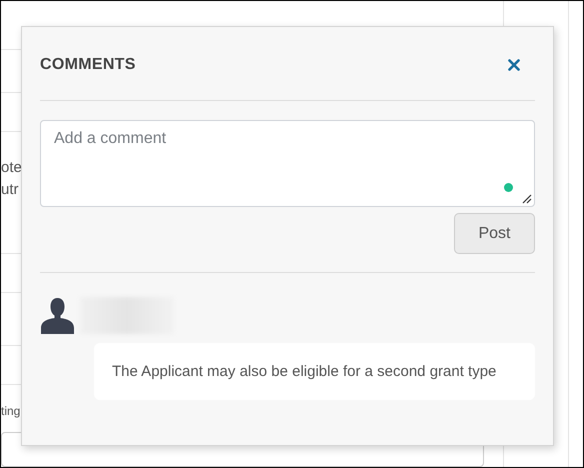 The height and width of the screenshot is (468, 584). I want to click on text-fragment: ting, so click(10, 411).